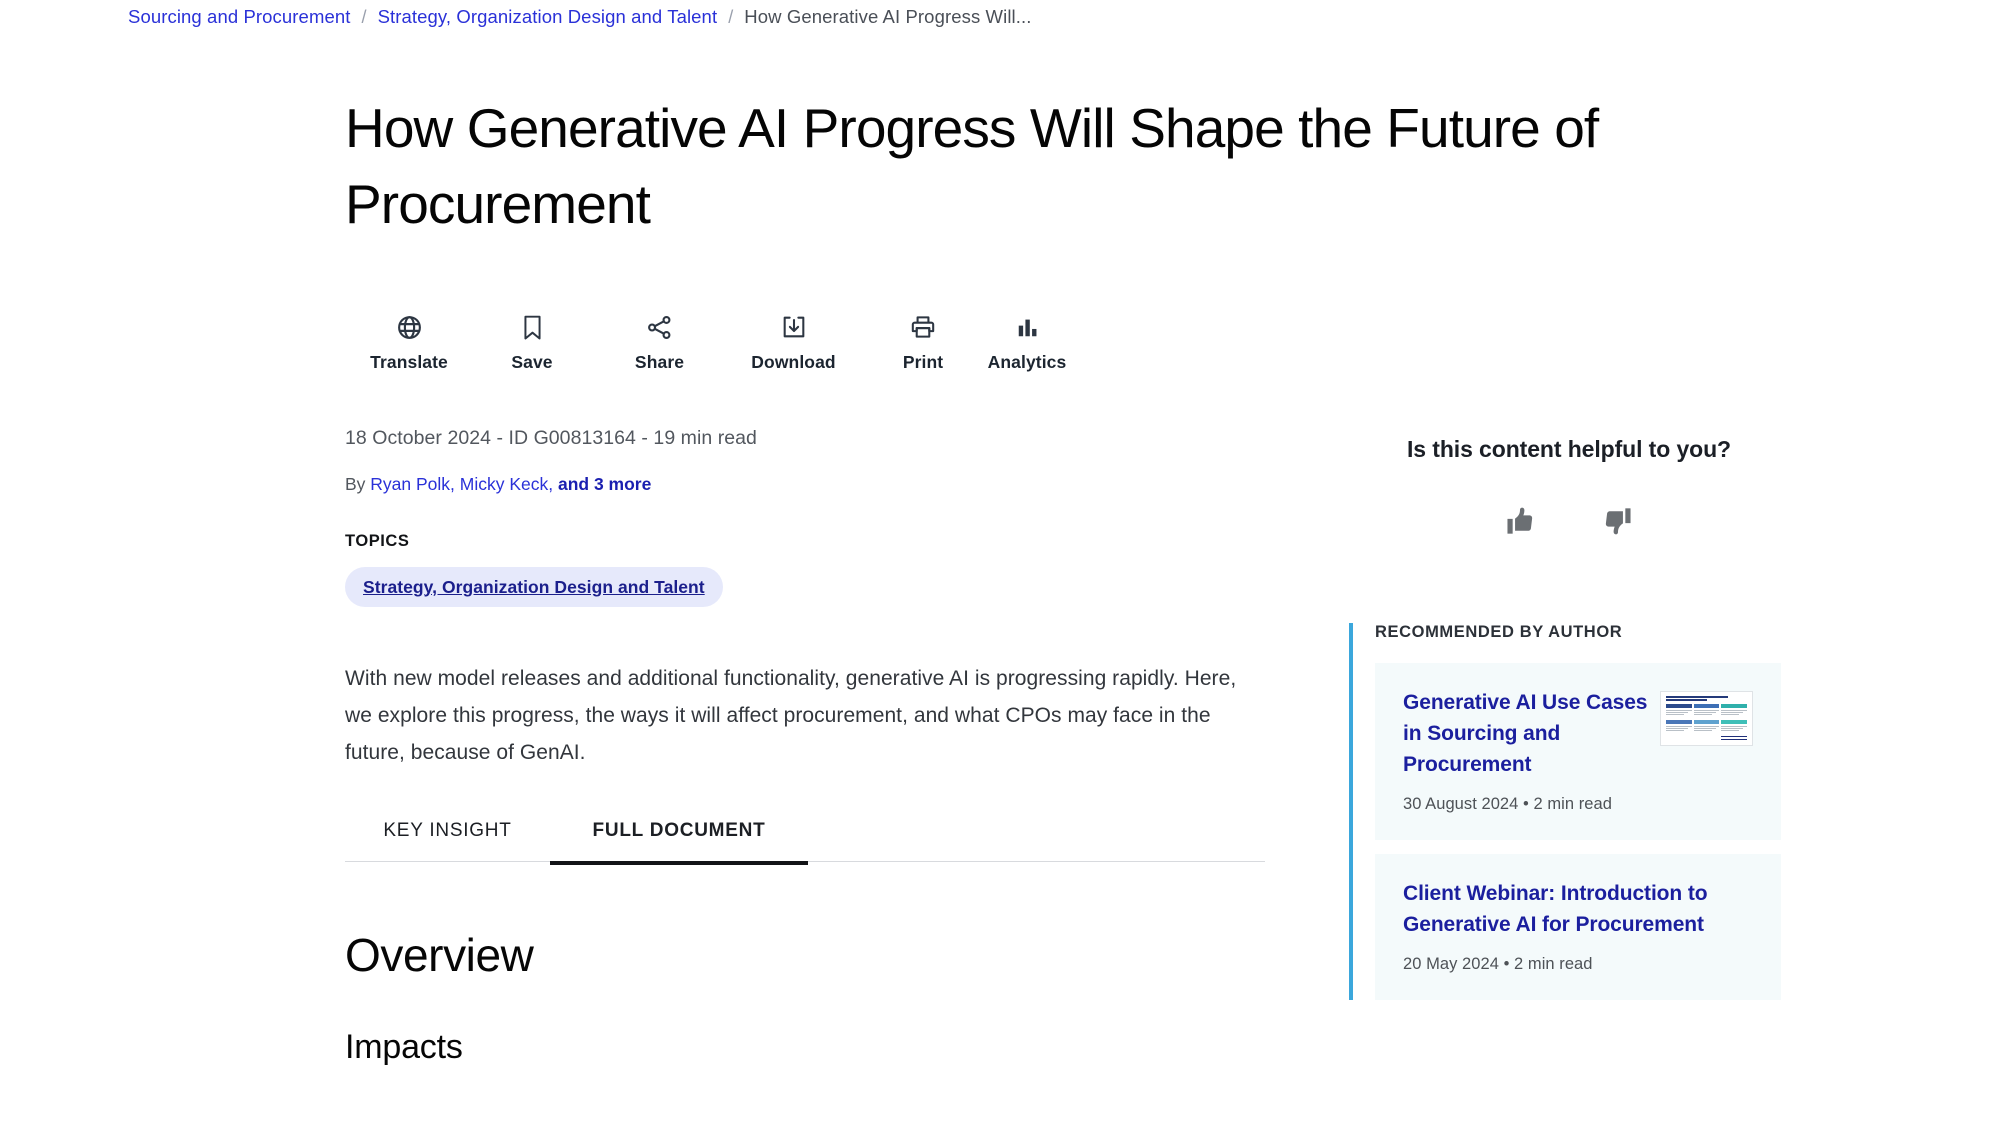 The image size is (2000, 1123). I want to click on share-button: Share, so click(659, 341).